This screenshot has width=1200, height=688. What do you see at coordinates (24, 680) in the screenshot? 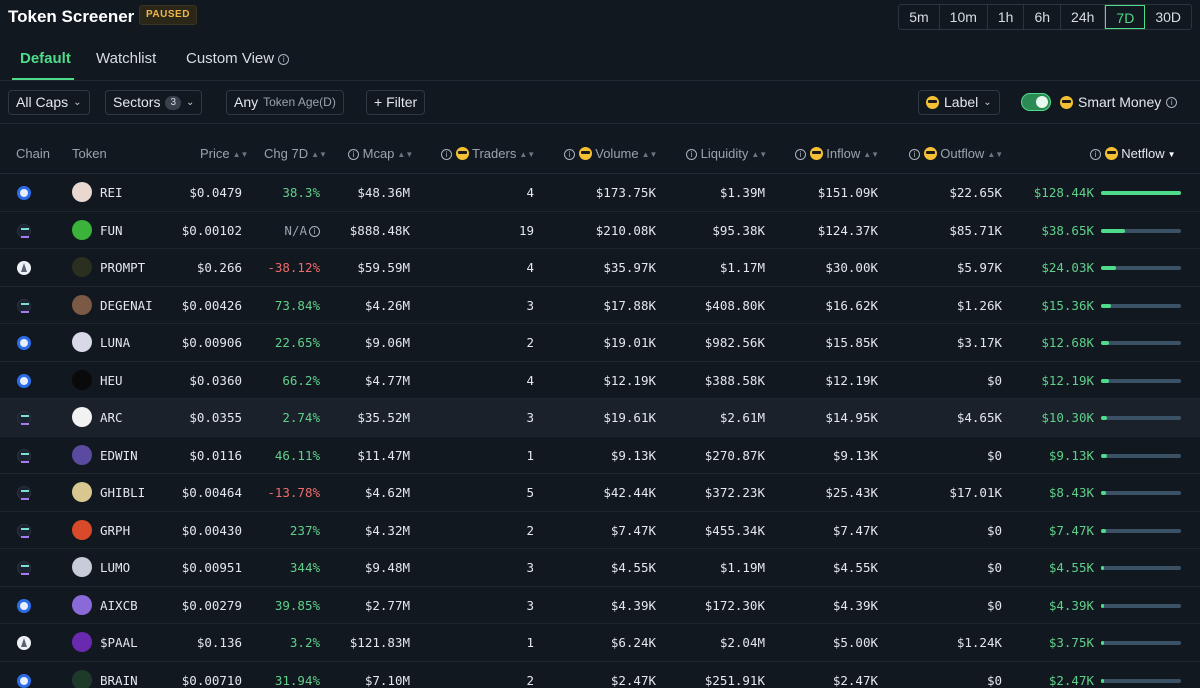
I see `base-chain-icon` at bounding box center [24, 680].